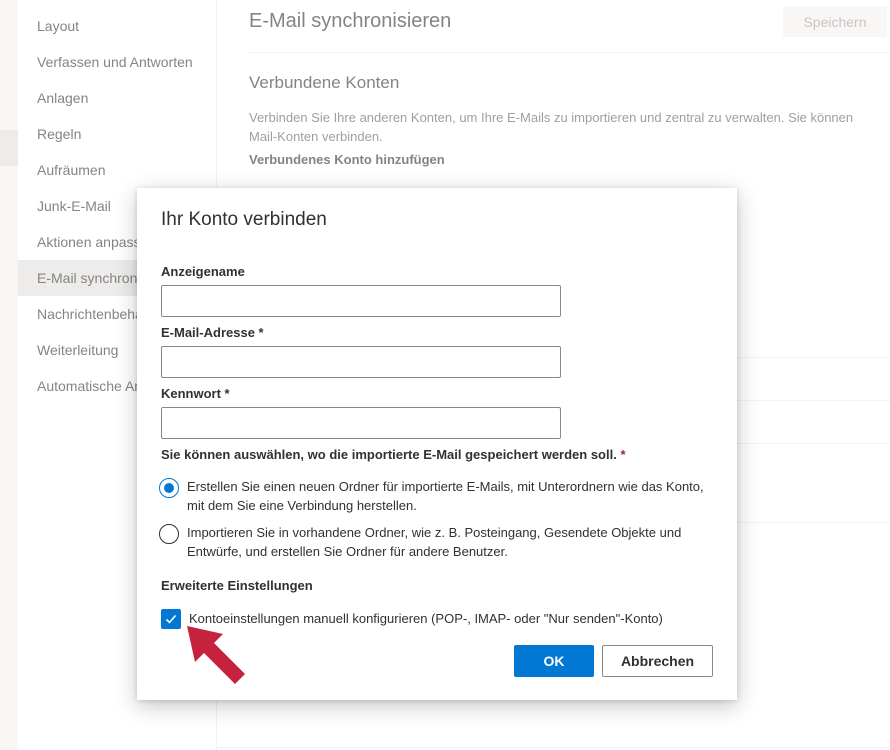 The image size is (890, 750). Describe the element at coordinates (216, 655) in the screenshot. I see `annotation-arrow-icon` at that location.